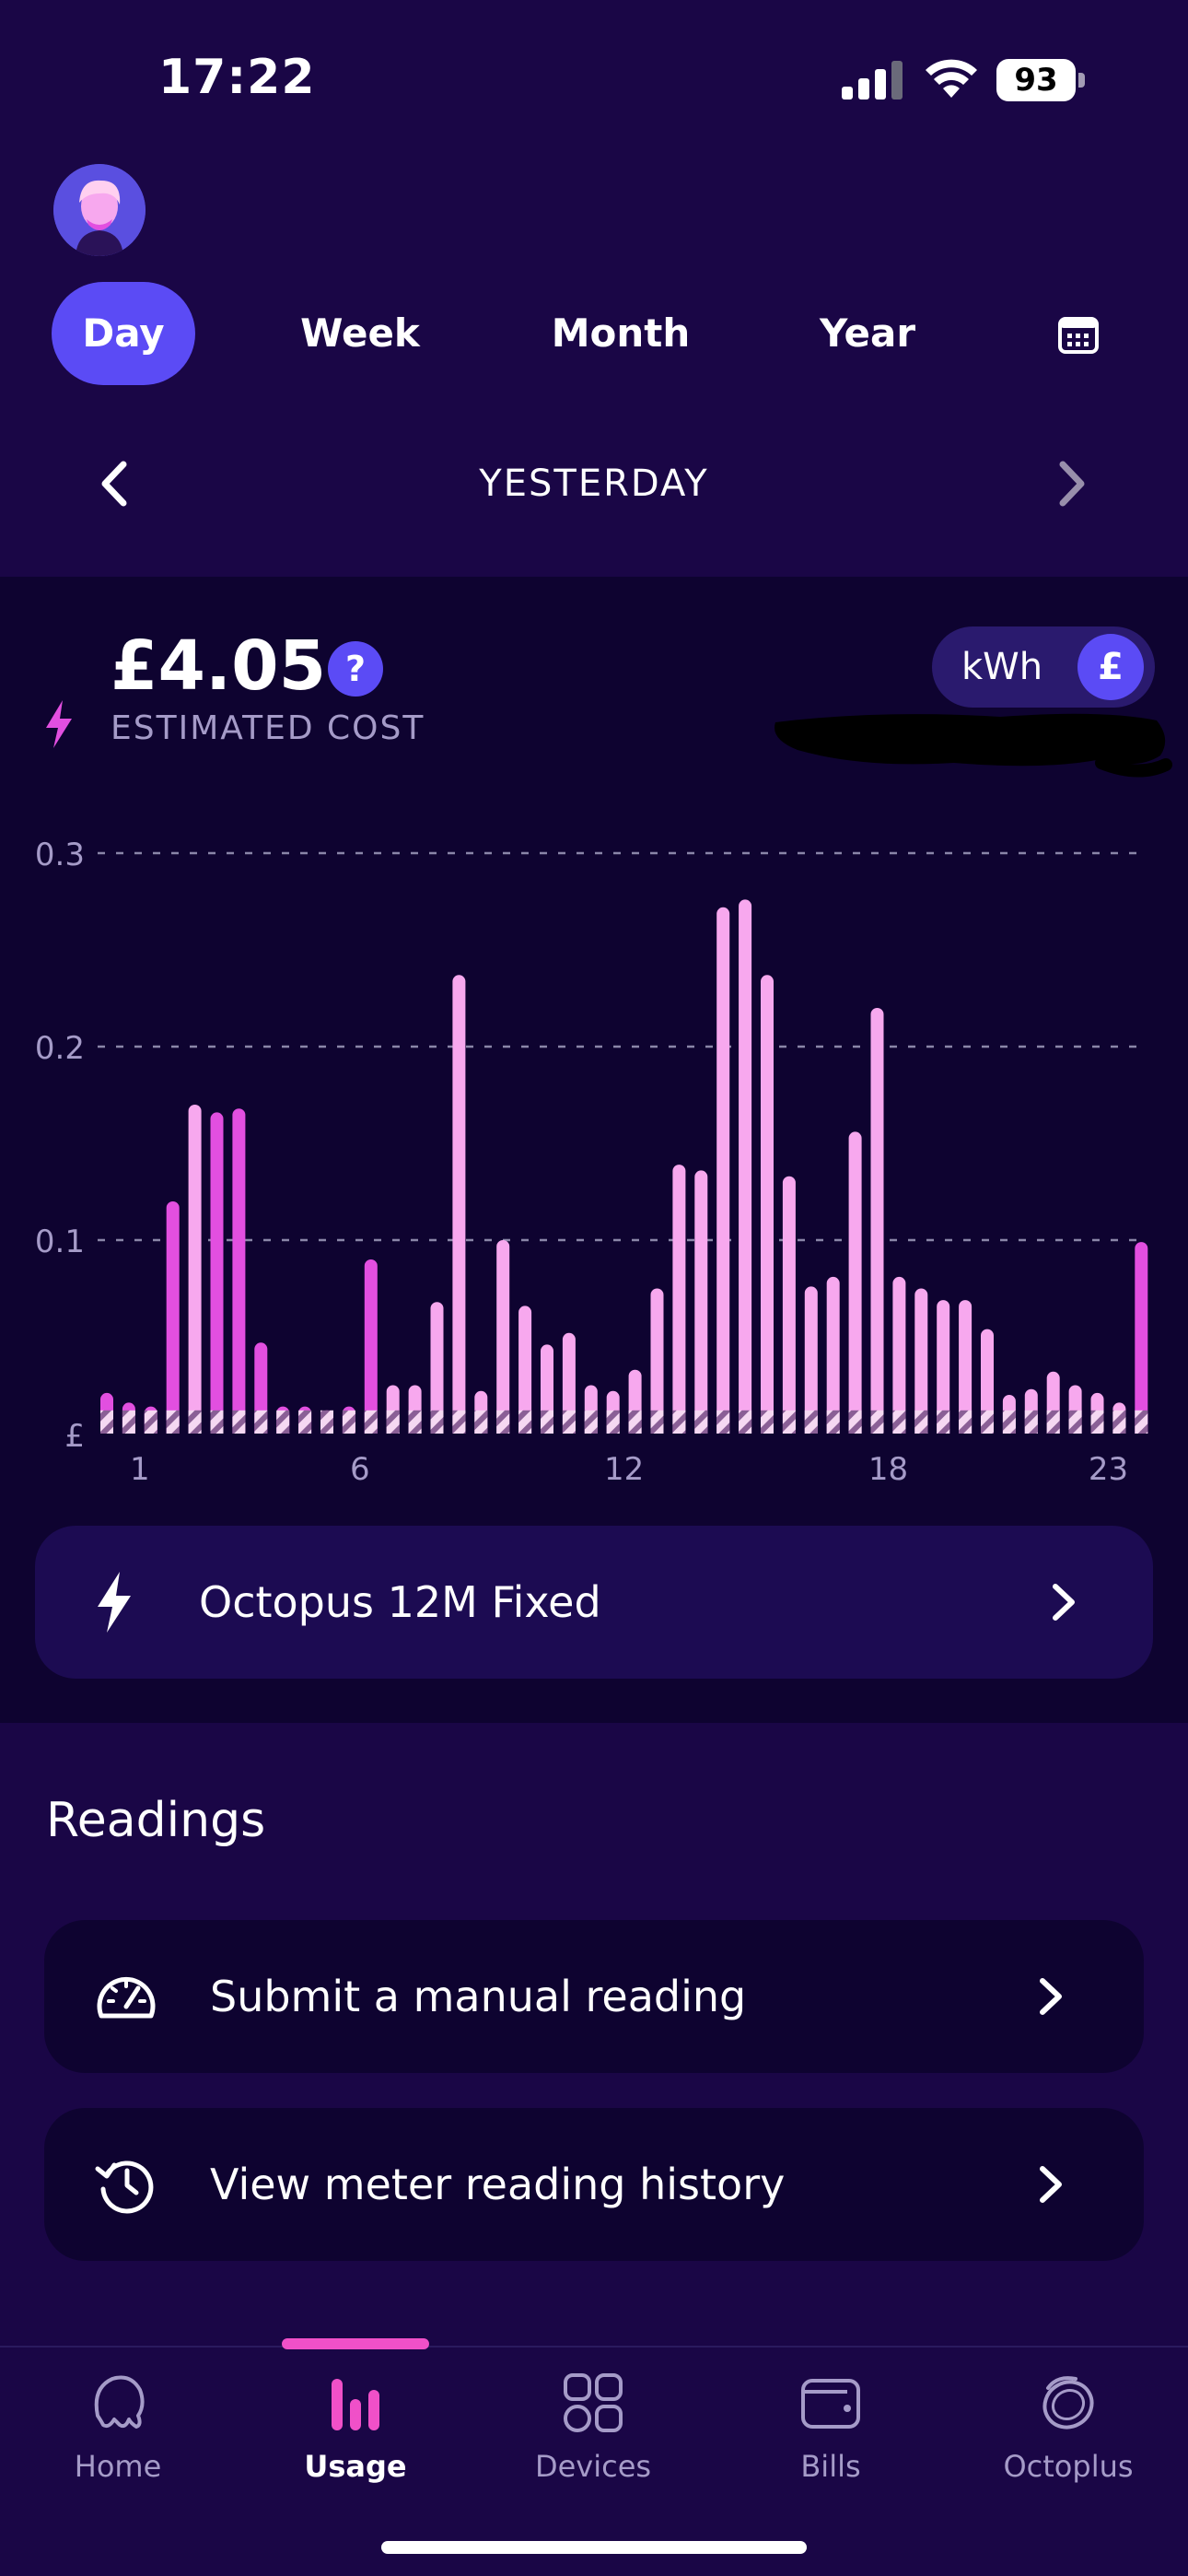 The image size is (1188, 2576). I want to click on period-tabs: Day Week Month Year, so click(594, 334).